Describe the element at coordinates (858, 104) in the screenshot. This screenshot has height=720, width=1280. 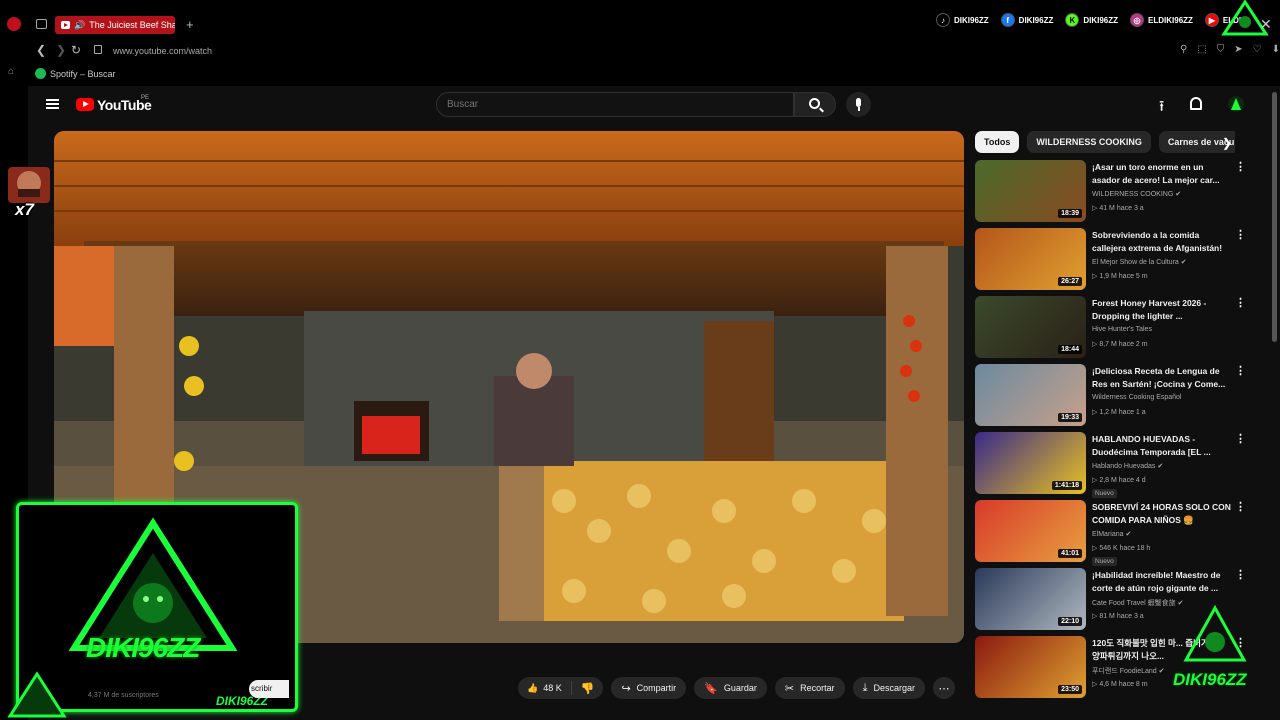
I see `voice-search-button` at that location.